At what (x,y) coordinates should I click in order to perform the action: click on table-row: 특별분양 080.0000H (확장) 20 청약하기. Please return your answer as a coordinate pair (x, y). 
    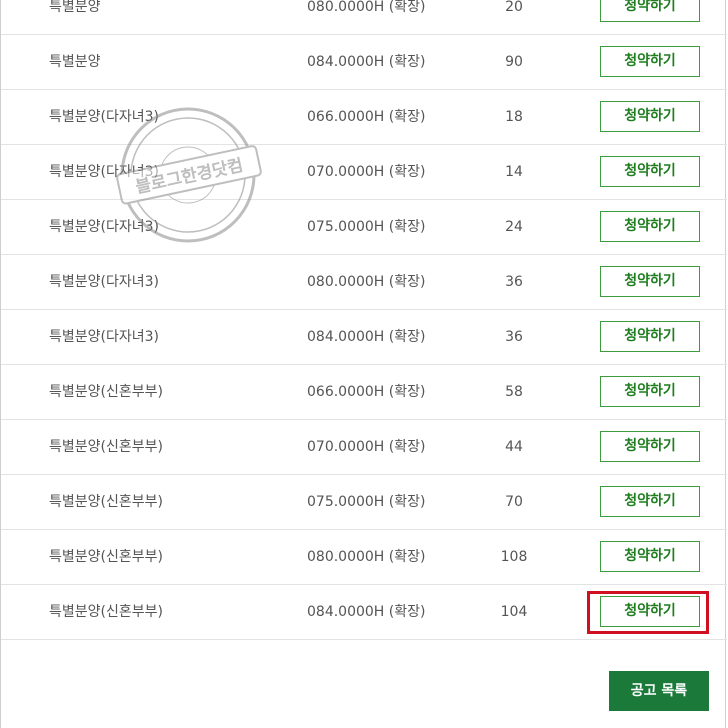
    Looking at the image, I should click on (364, 17).